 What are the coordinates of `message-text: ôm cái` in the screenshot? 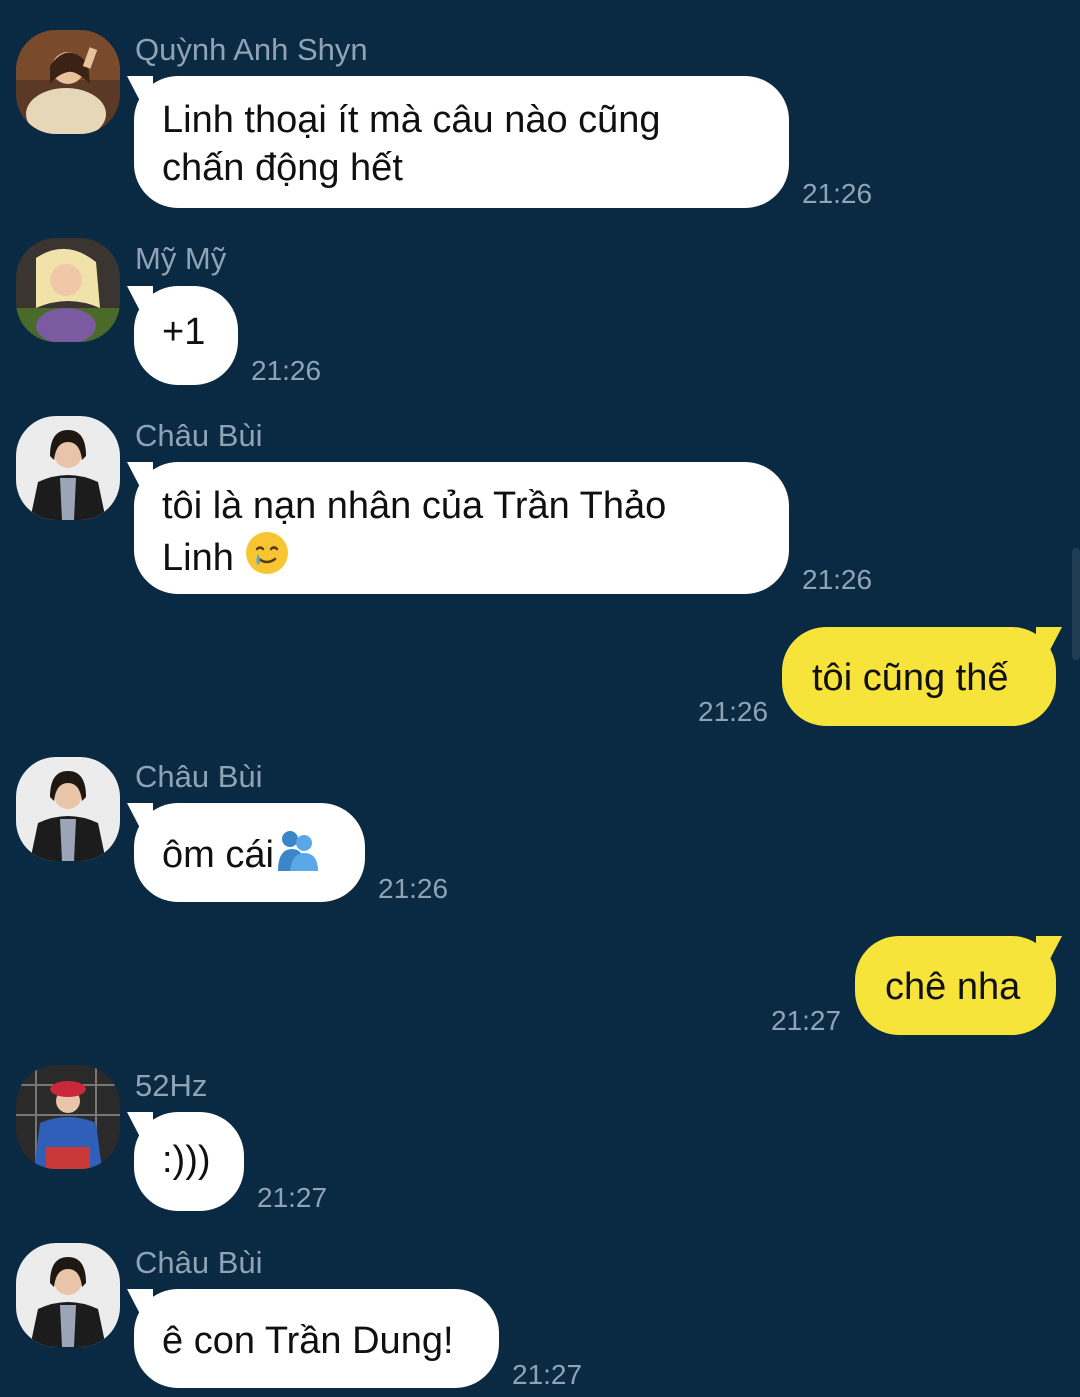 It's located at (218, 855).